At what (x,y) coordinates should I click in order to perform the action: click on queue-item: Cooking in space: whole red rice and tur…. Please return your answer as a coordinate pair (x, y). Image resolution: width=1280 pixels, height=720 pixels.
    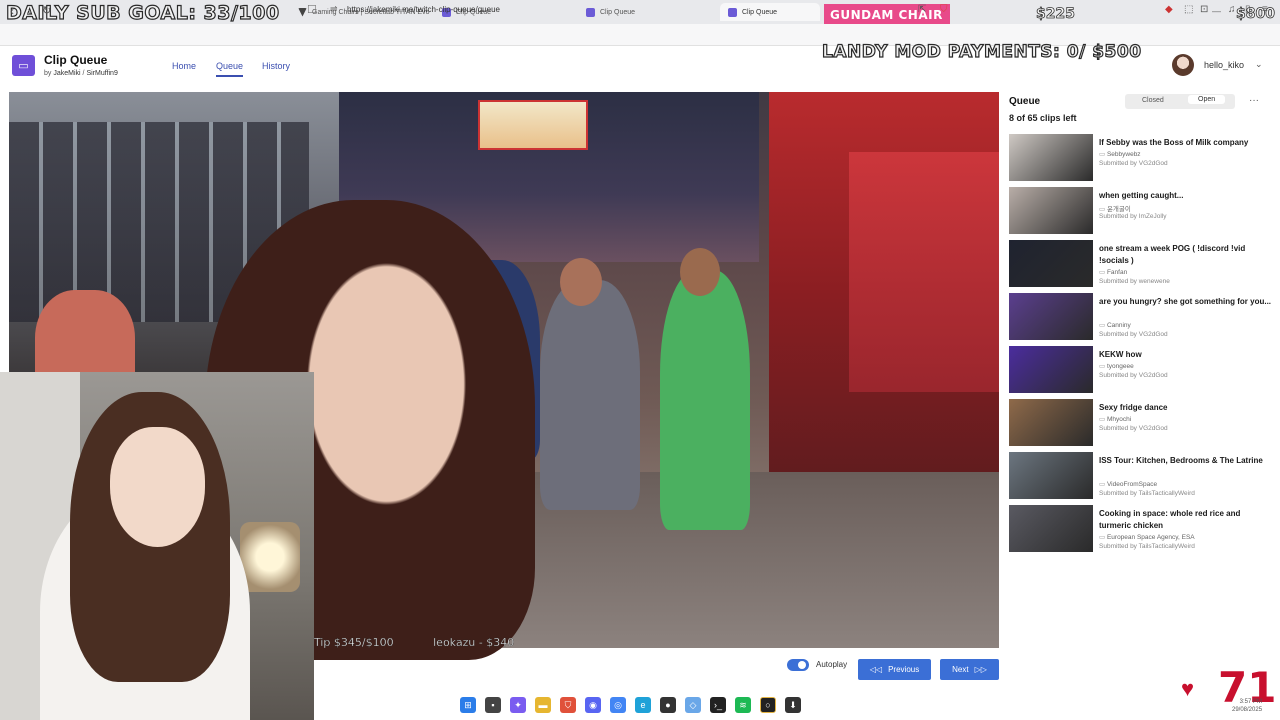
    Looking at the image, I should click on (1141, 529).